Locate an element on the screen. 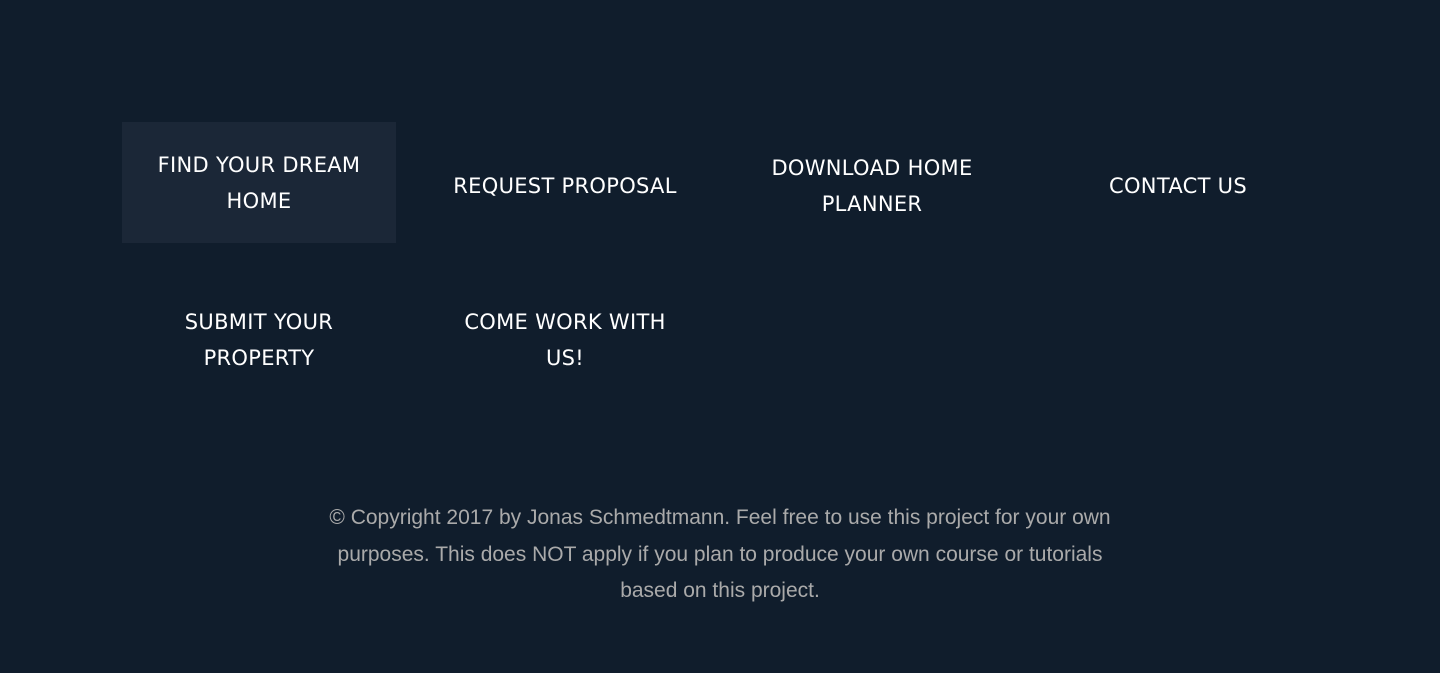 The image size is (1440, 673). nav-link-come-work-with-us: COME WORK WITH US! is located at coordinates (565, 339).